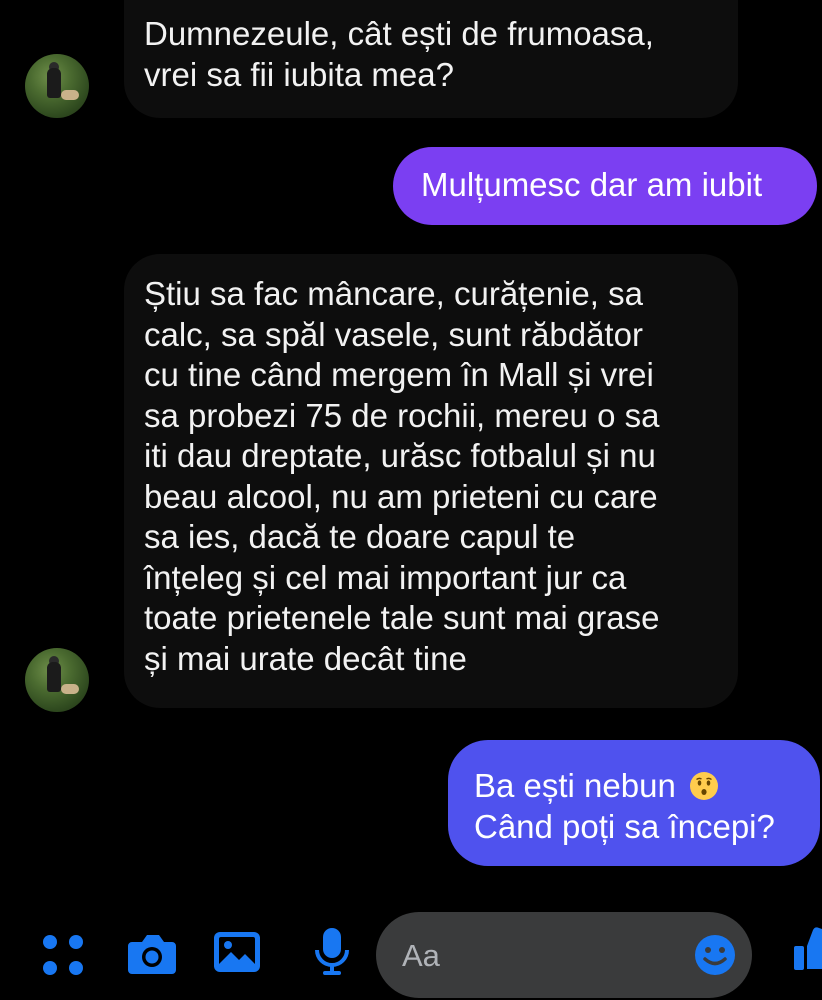  I want to click on message-line: toate prietenele tale sunt mai grase, so click(402, 617).